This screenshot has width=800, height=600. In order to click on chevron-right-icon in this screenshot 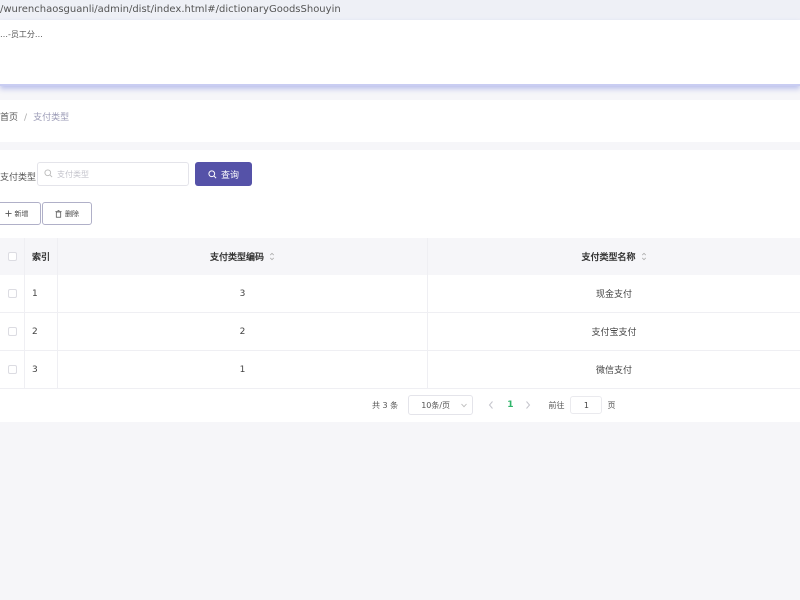, I will do `click(528, 405)`.